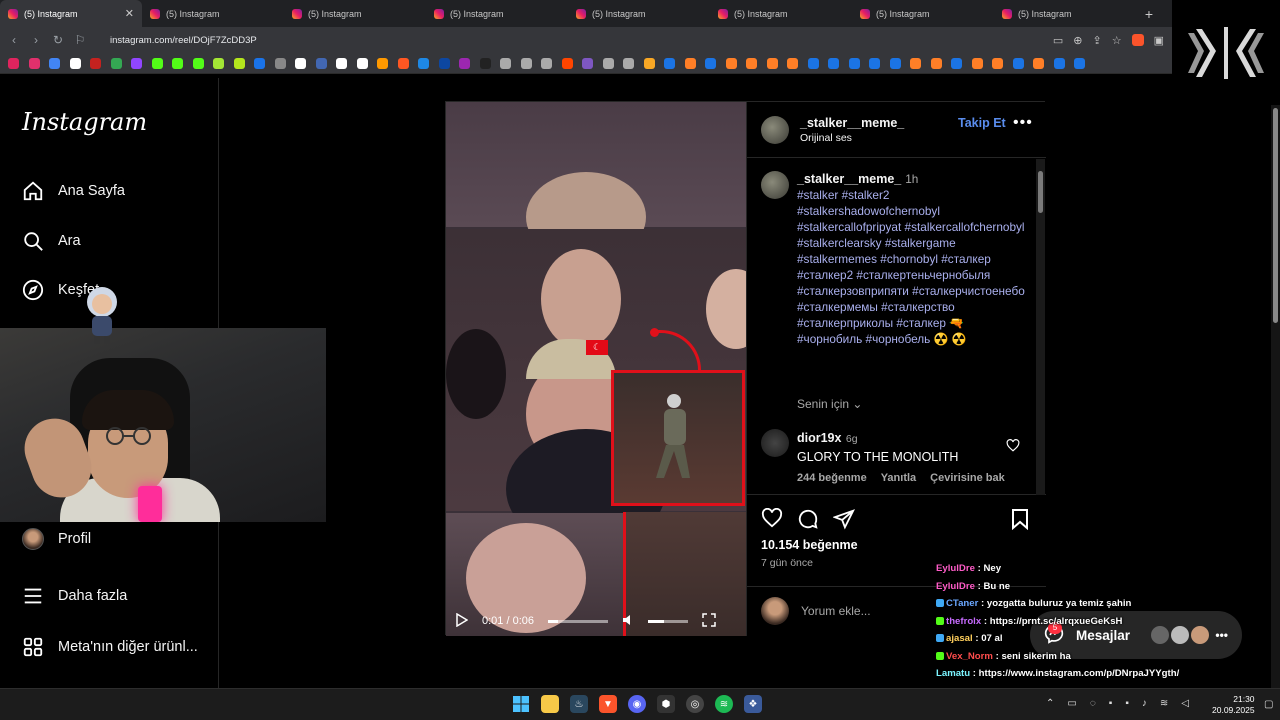  What do you see at coordinates (74, 596) in the screenshot?
I see `nav-more: Daha fazla` at bounding box center [74, 596].